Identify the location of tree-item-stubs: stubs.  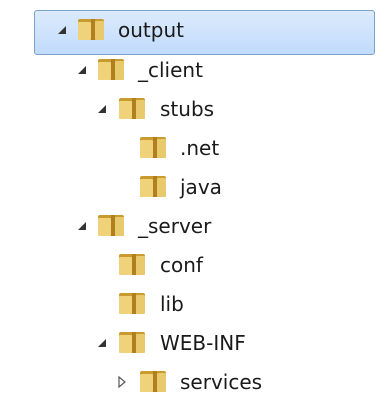
(191, 108).